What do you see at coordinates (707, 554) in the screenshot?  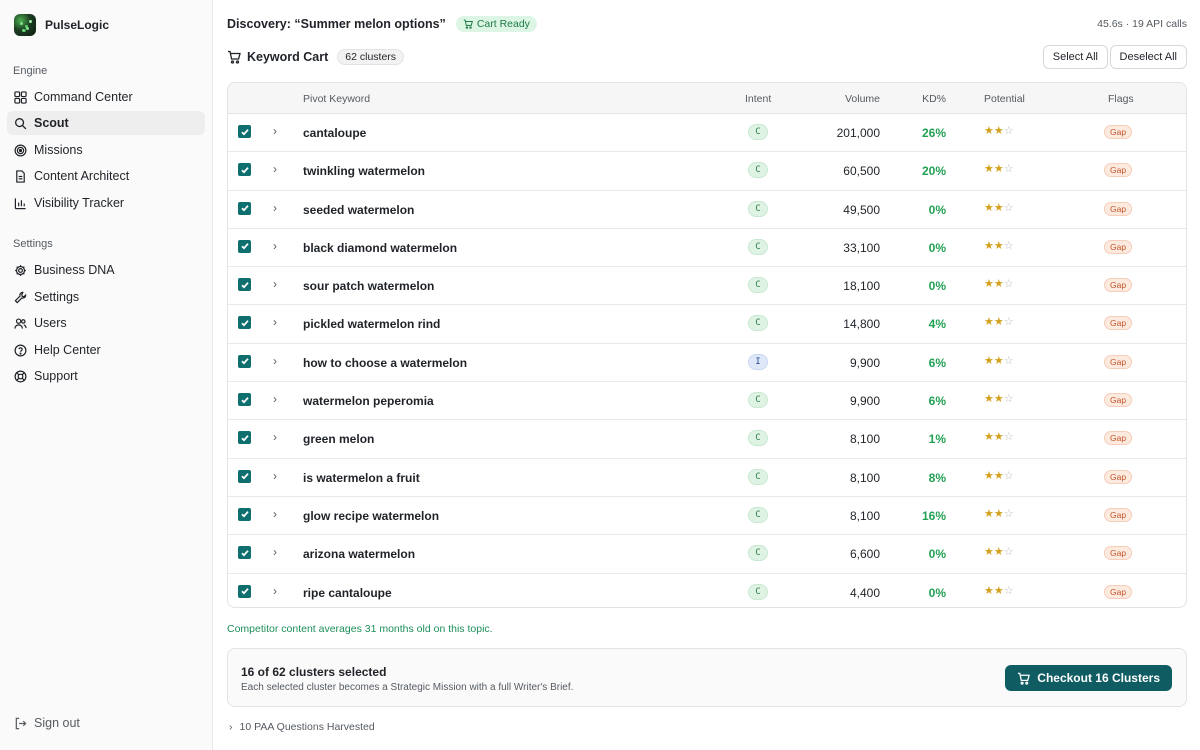 I see `table-row: › arizona watermelon C 6,600 0% ★★☆ Gap` at bounding box center [707, 554].